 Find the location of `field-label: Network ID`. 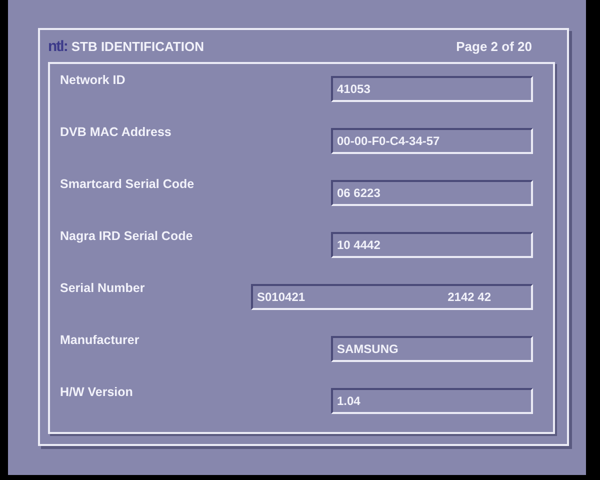

field-label: Network ID is located at coordinates (93, 80).